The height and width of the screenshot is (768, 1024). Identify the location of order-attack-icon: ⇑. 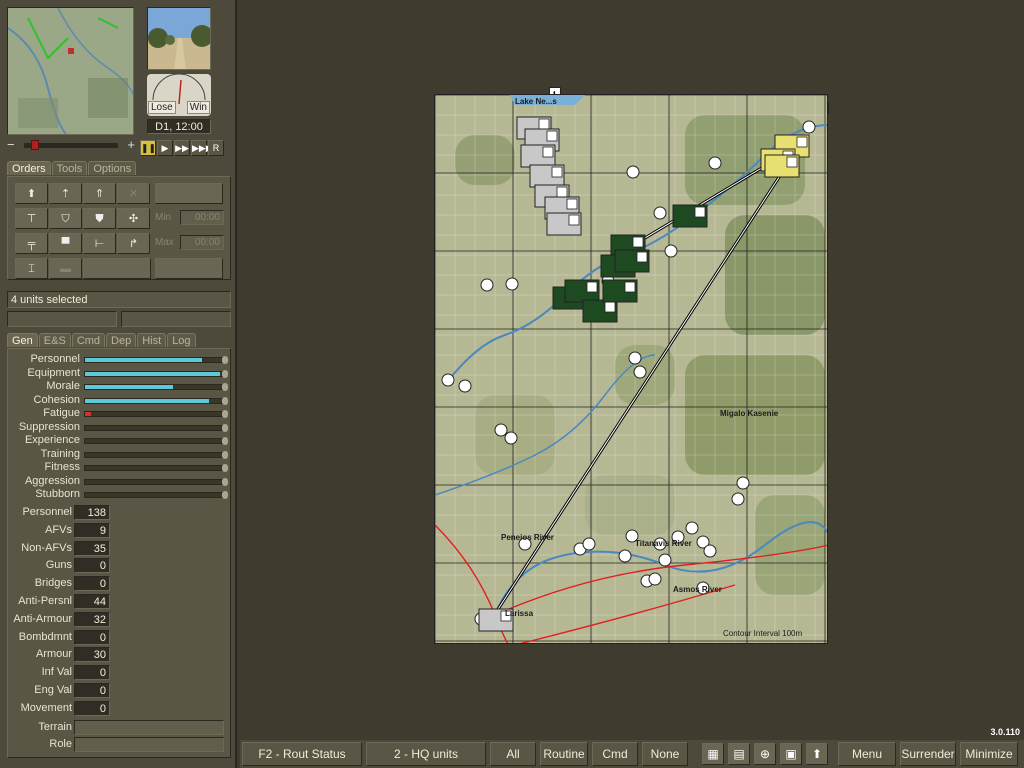
(99, 193).